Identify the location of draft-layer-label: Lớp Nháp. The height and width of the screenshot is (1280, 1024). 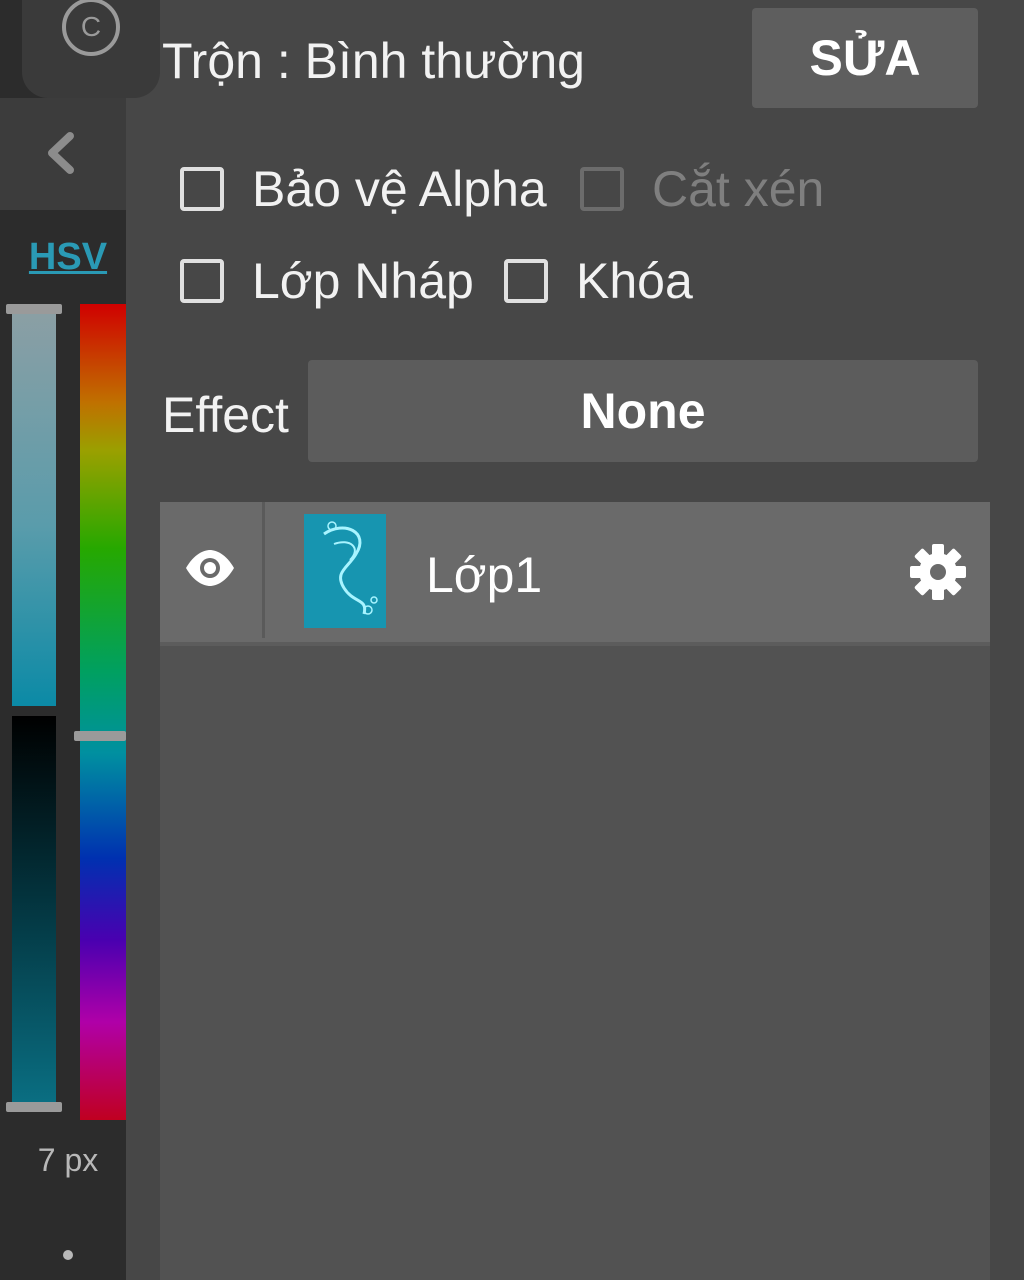
(363, 281).